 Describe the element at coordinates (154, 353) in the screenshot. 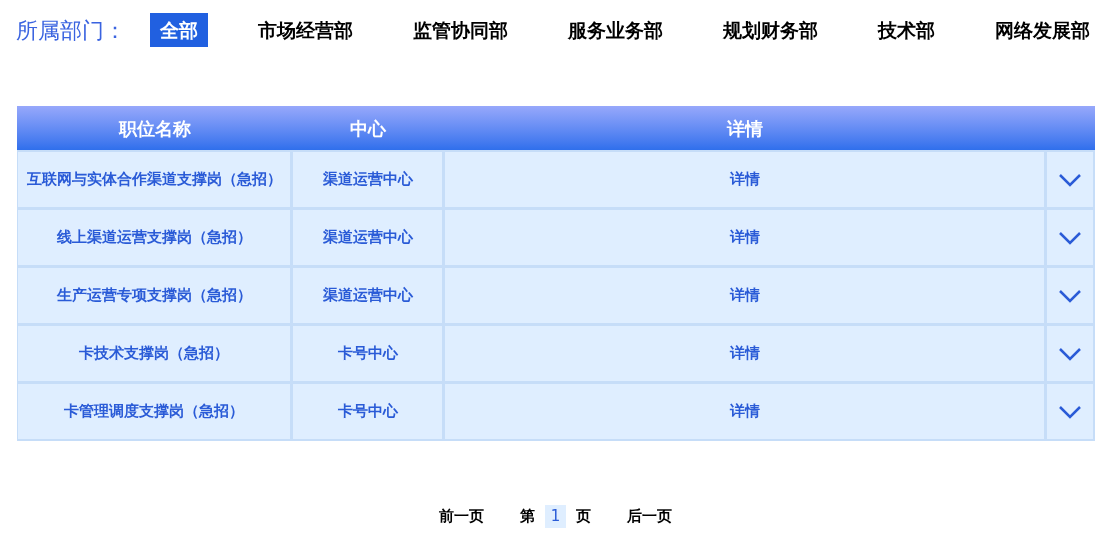

I see `table-cell: 卡技术支撑岗（急招）` at that location.